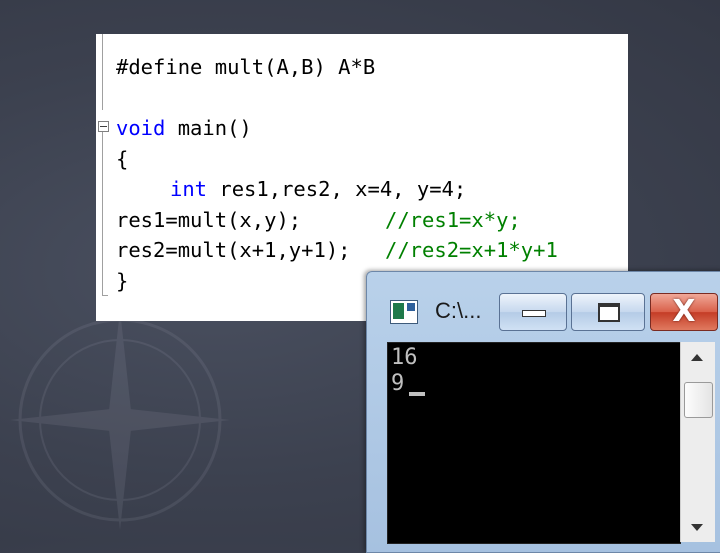 The width and height of the screenshot is (720, 553). Describe the element at coordinates (189, 189) in the screenshot. I see `keyword-int: int` at that location.